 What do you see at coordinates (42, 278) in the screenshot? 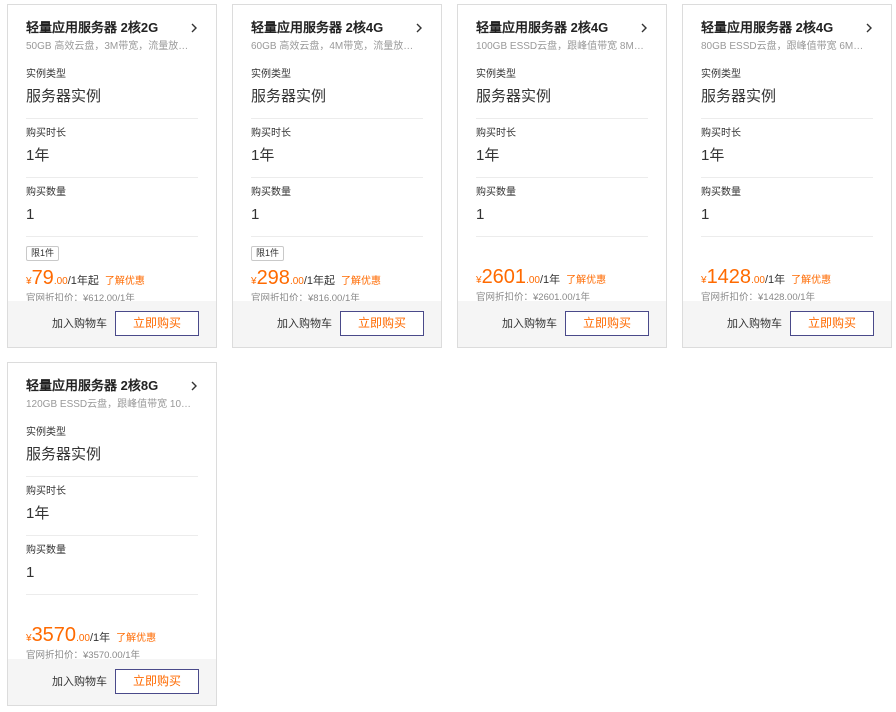
I see `price-integer: 79` at bounding box center [42, 278].